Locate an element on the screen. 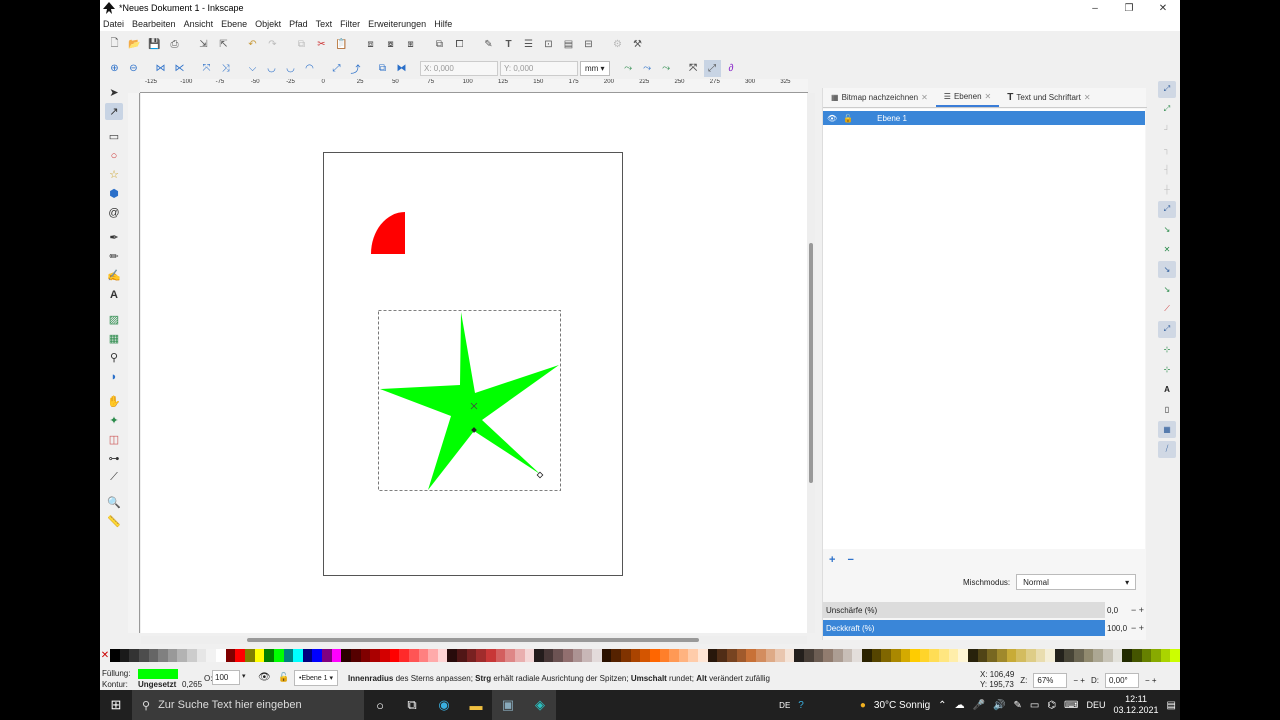 This screenshot has height=720, width=1280. join-segment-icon: ⤧ is located at coordinates (206, 68).